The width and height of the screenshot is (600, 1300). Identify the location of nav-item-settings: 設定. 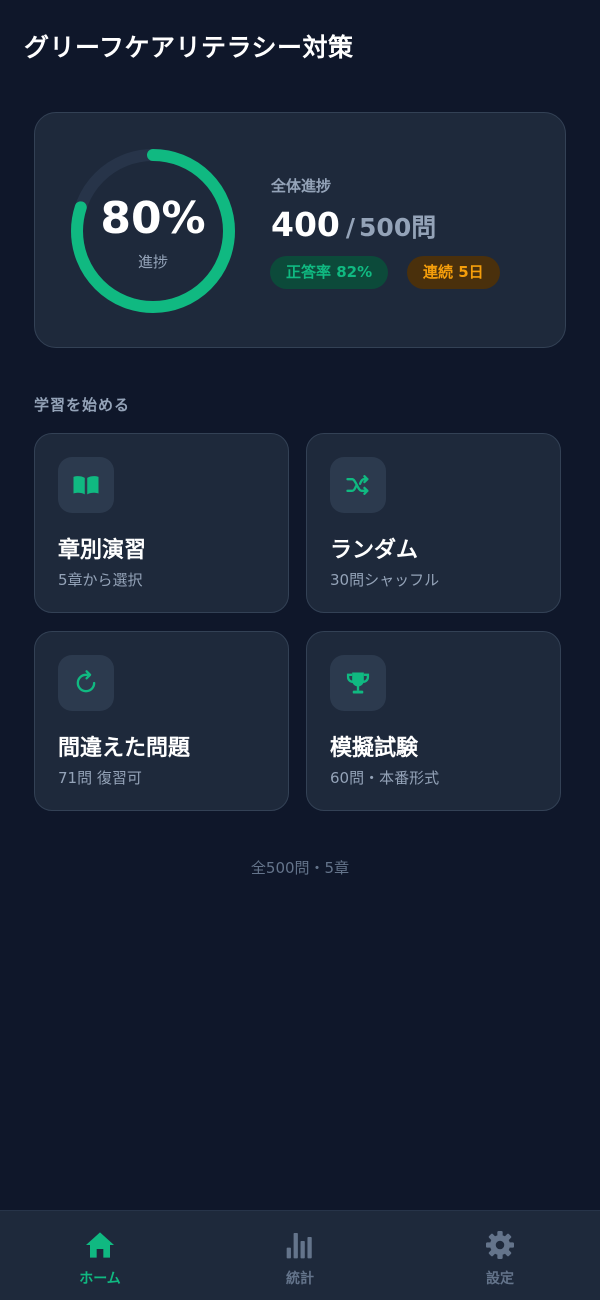
(500, 1255).